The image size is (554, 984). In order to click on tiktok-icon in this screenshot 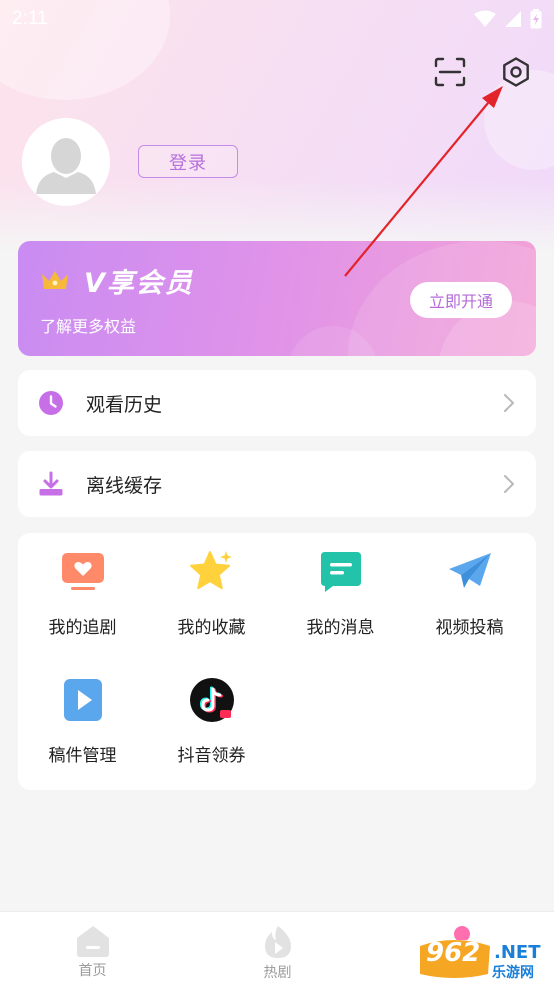, I will do `click(211, 700)`.